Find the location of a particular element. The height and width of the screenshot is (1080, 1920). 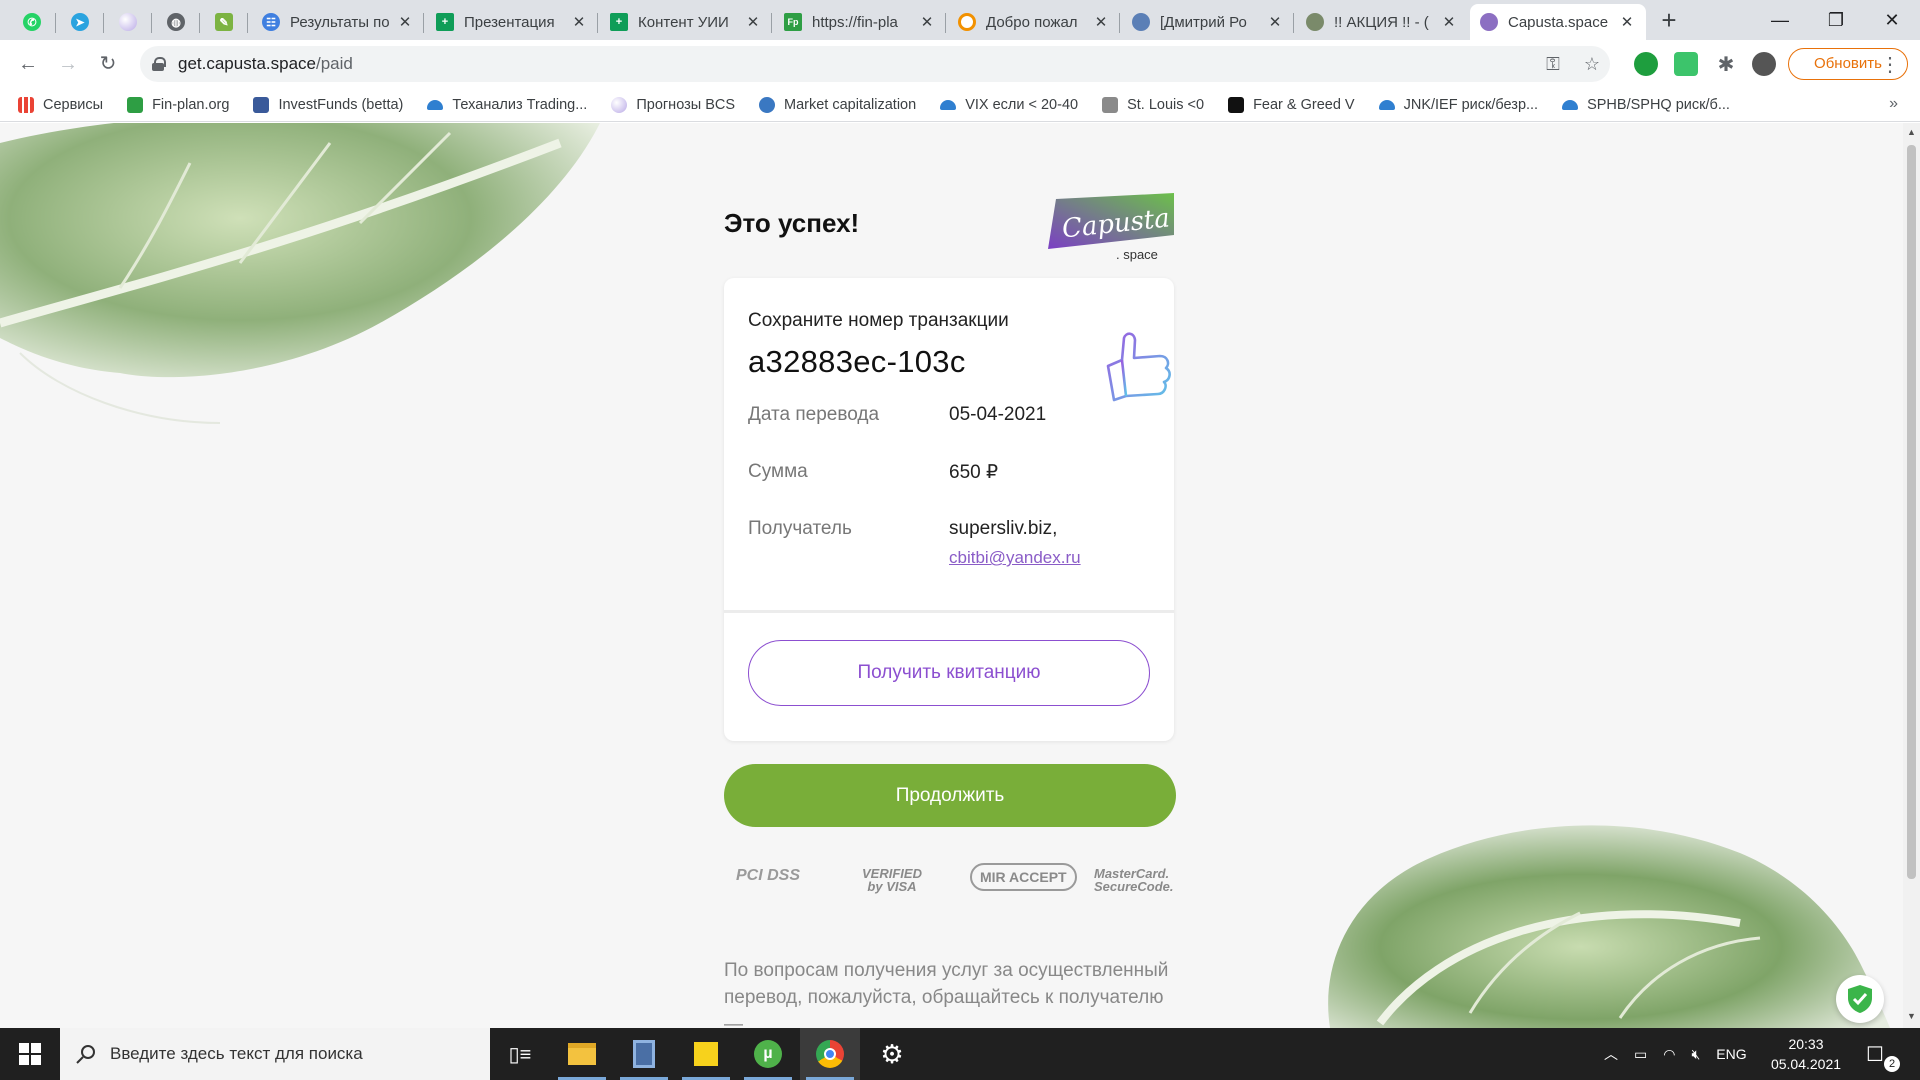

chrome-button is located at coordinates (830, 1054).